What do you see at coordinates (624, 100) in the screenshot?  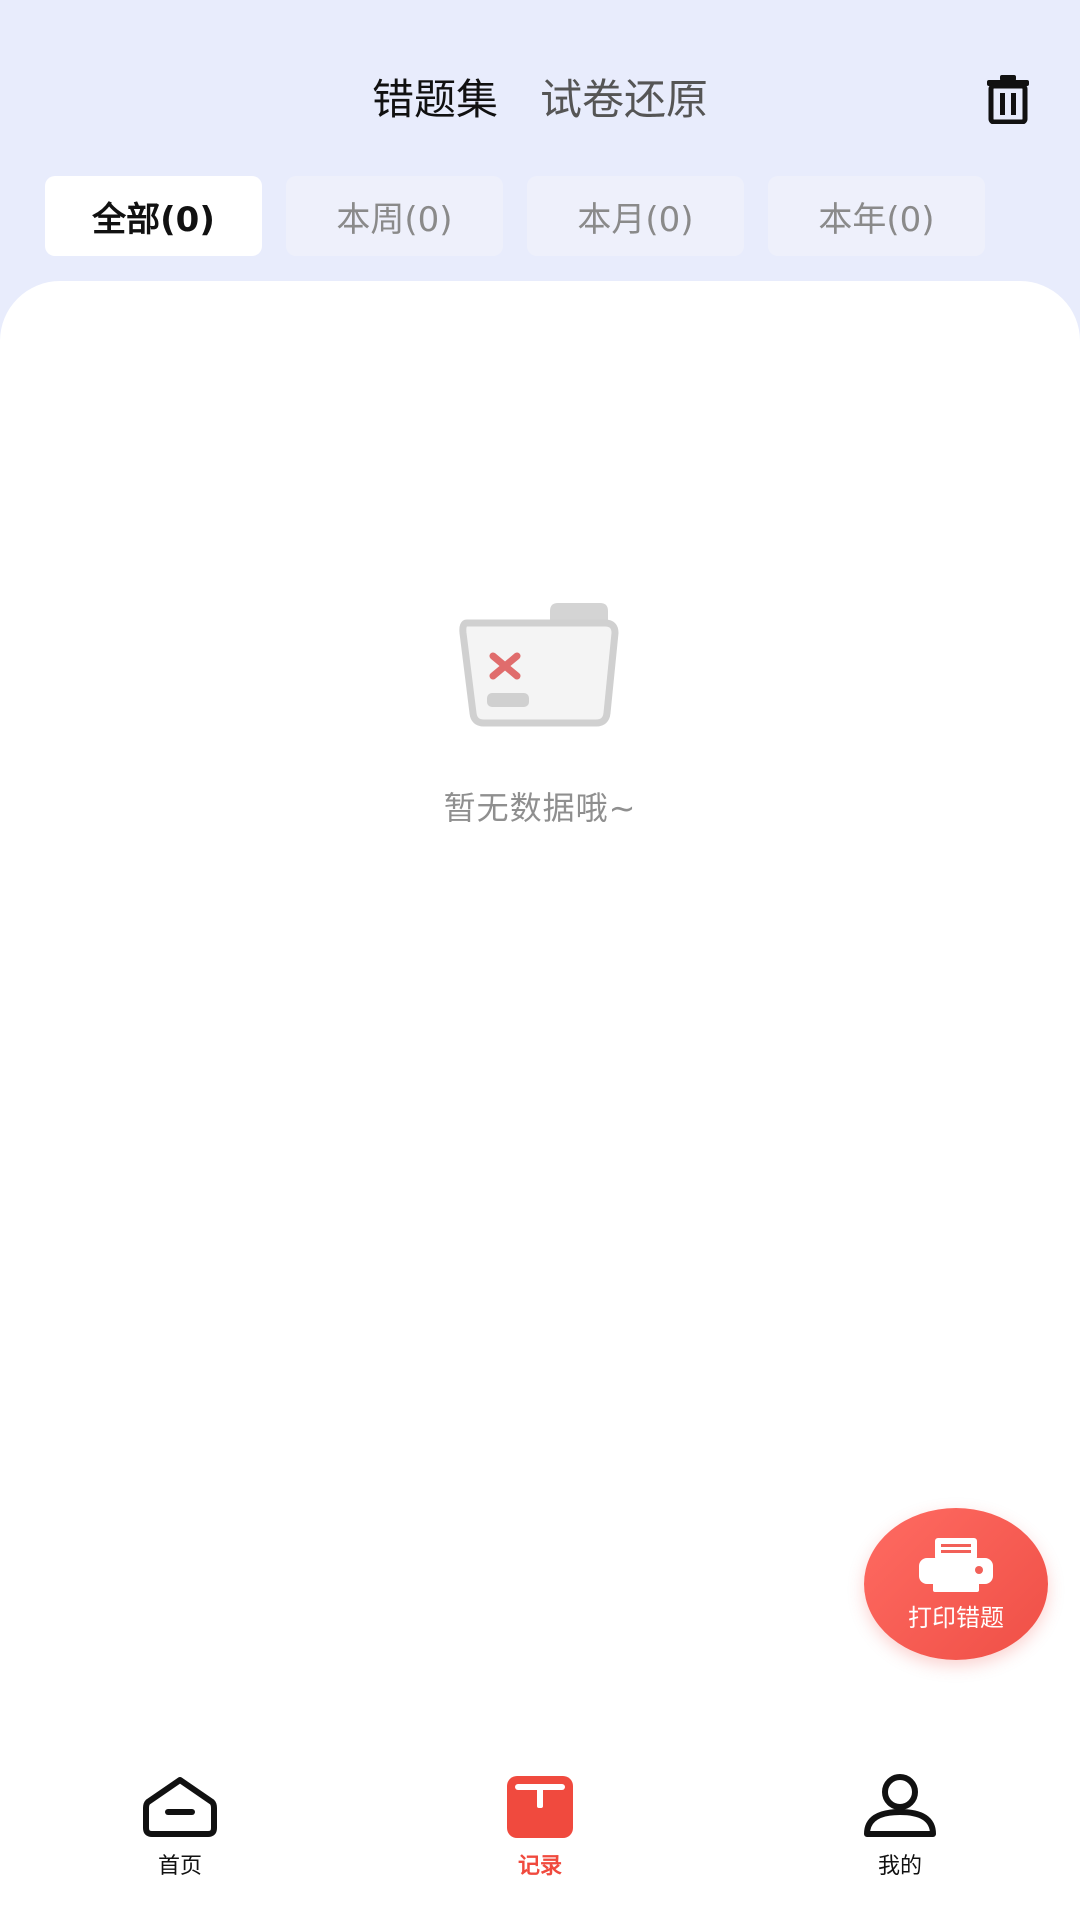 I see `tab-paper-restore: 试卷还原` at bounding box center [624, 100].